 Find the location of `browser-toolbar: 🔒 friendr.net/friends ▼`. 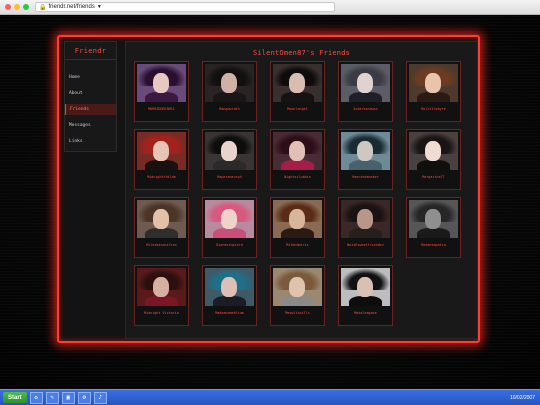

browser-toolbar: 🔒 friendr.net/friends ▼ is located at coordinates (270, 7).